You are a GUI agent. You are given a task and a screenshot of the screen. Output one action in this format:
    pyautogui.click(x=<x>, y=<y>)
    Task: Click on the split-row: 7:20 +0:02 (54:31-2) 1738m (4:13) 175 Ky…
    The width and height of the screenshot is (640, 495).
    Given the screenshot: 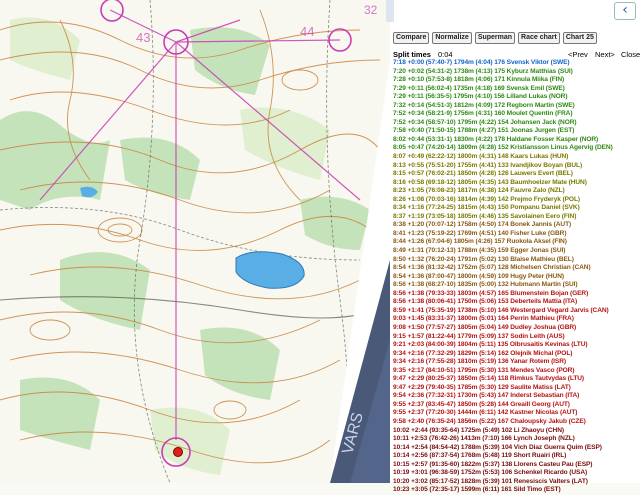 What is the action you would take?
    pyautogui.click(x=516, y=72)
    